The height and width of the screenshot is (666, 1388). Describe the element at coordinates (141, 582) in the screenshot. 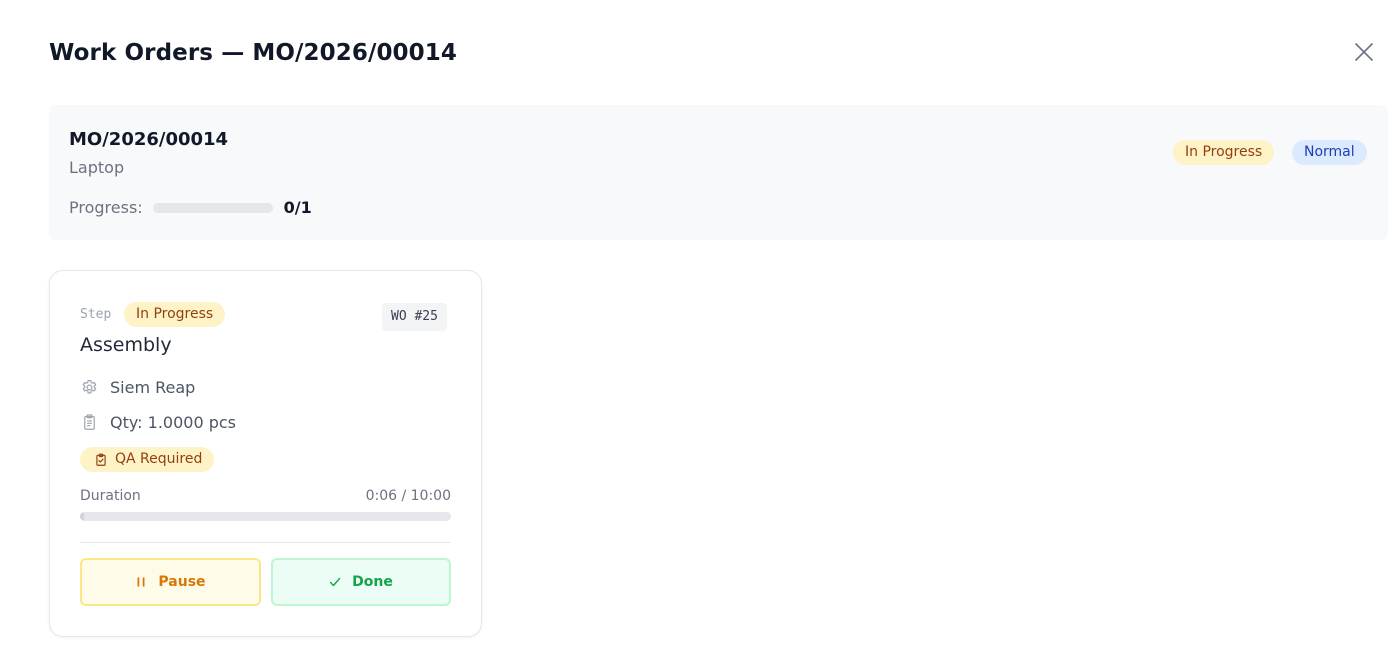

I see `pause-icon` at that location.